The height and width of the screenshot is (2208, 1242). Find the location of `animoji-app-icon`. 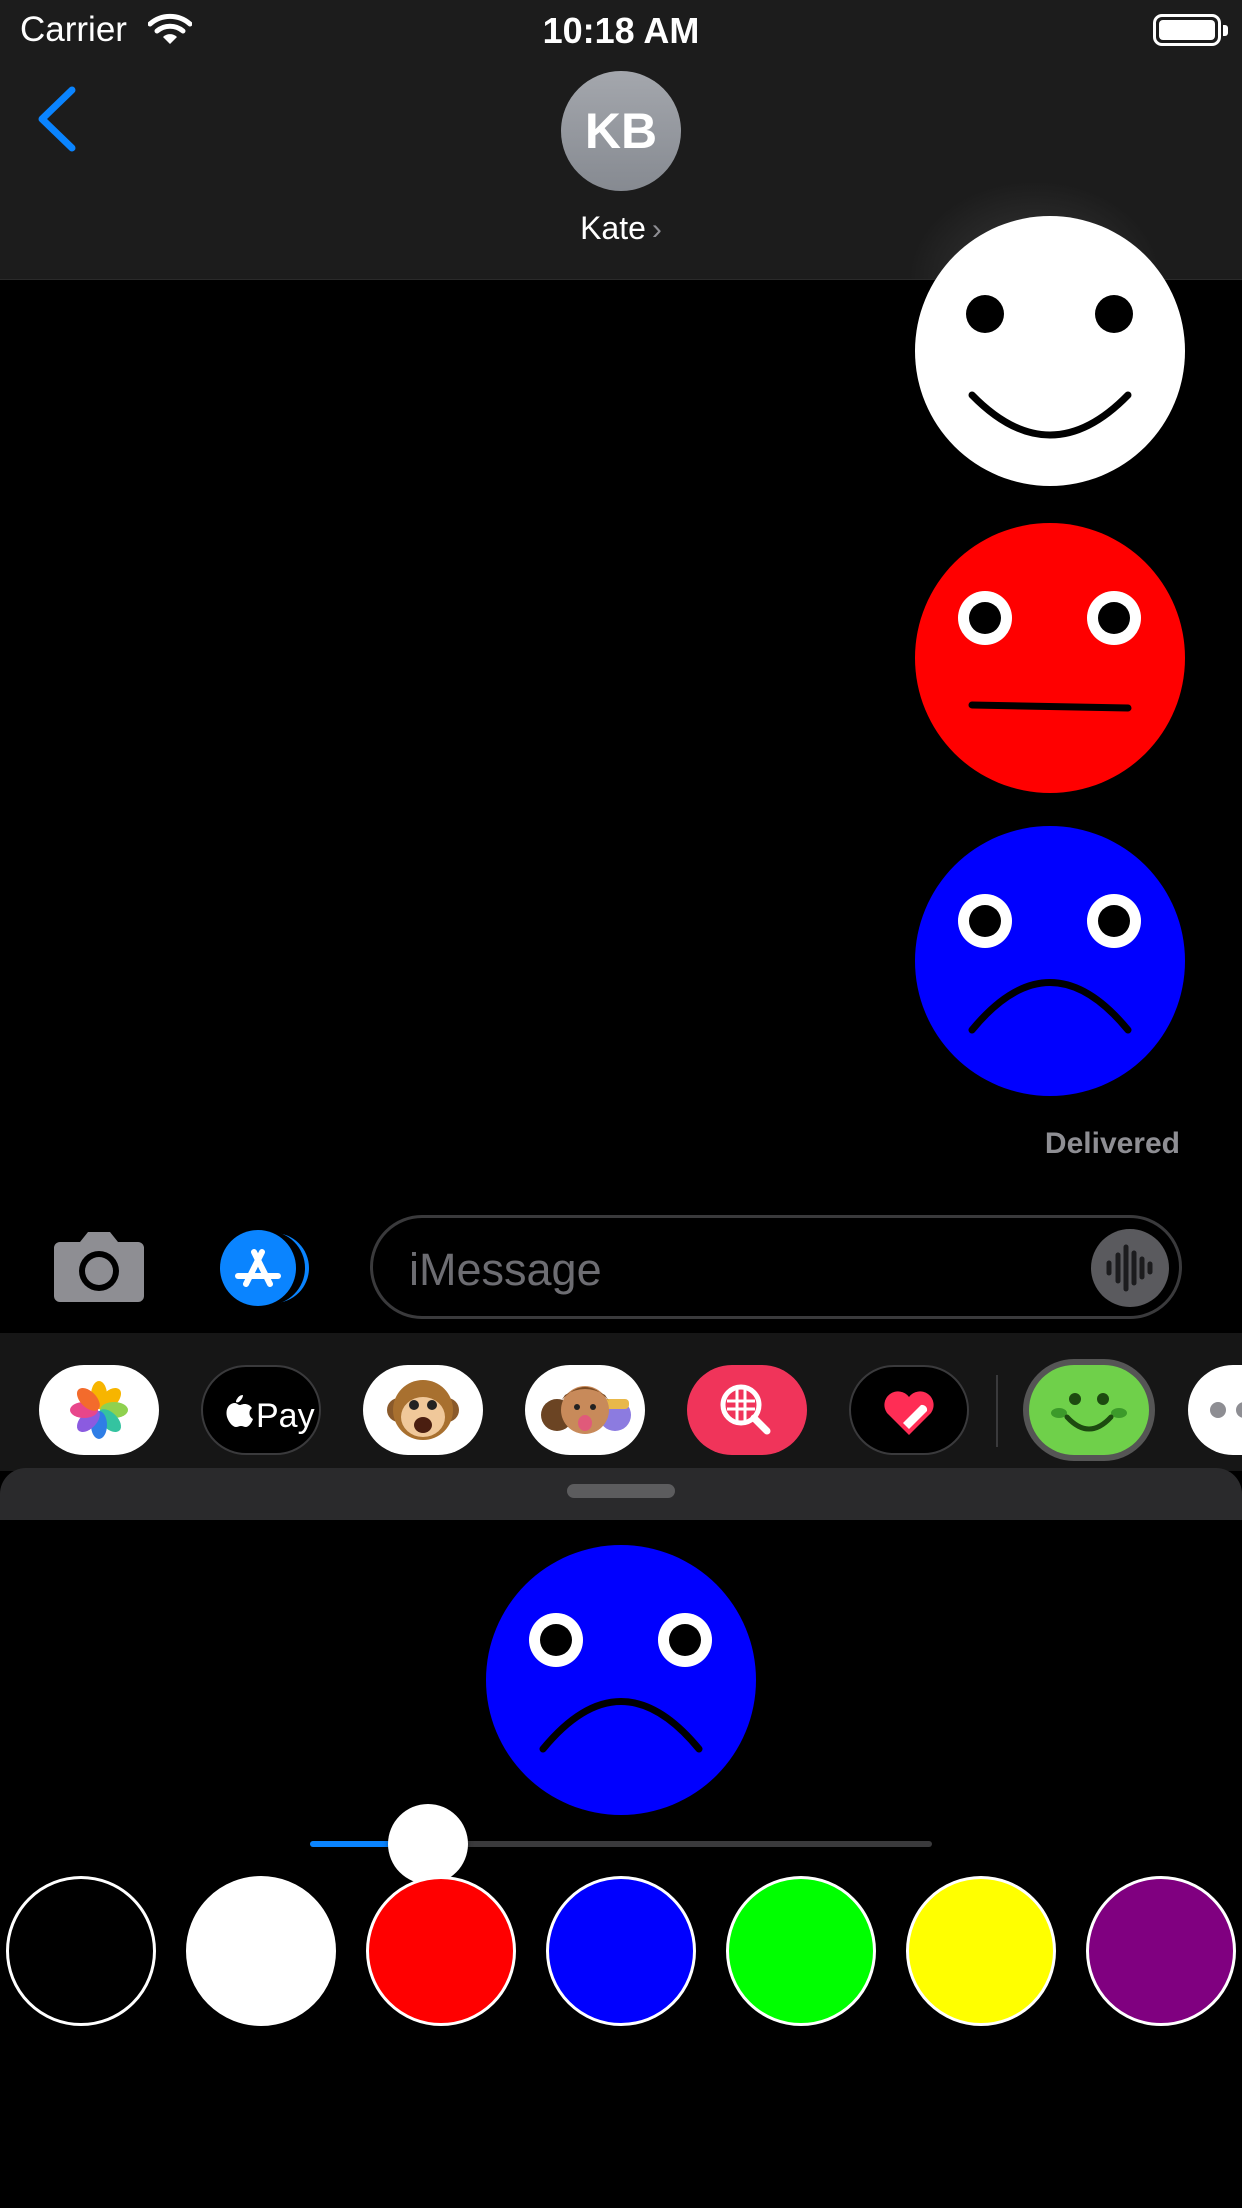

animoji-app-icon is located at coordinates (423, 1410).